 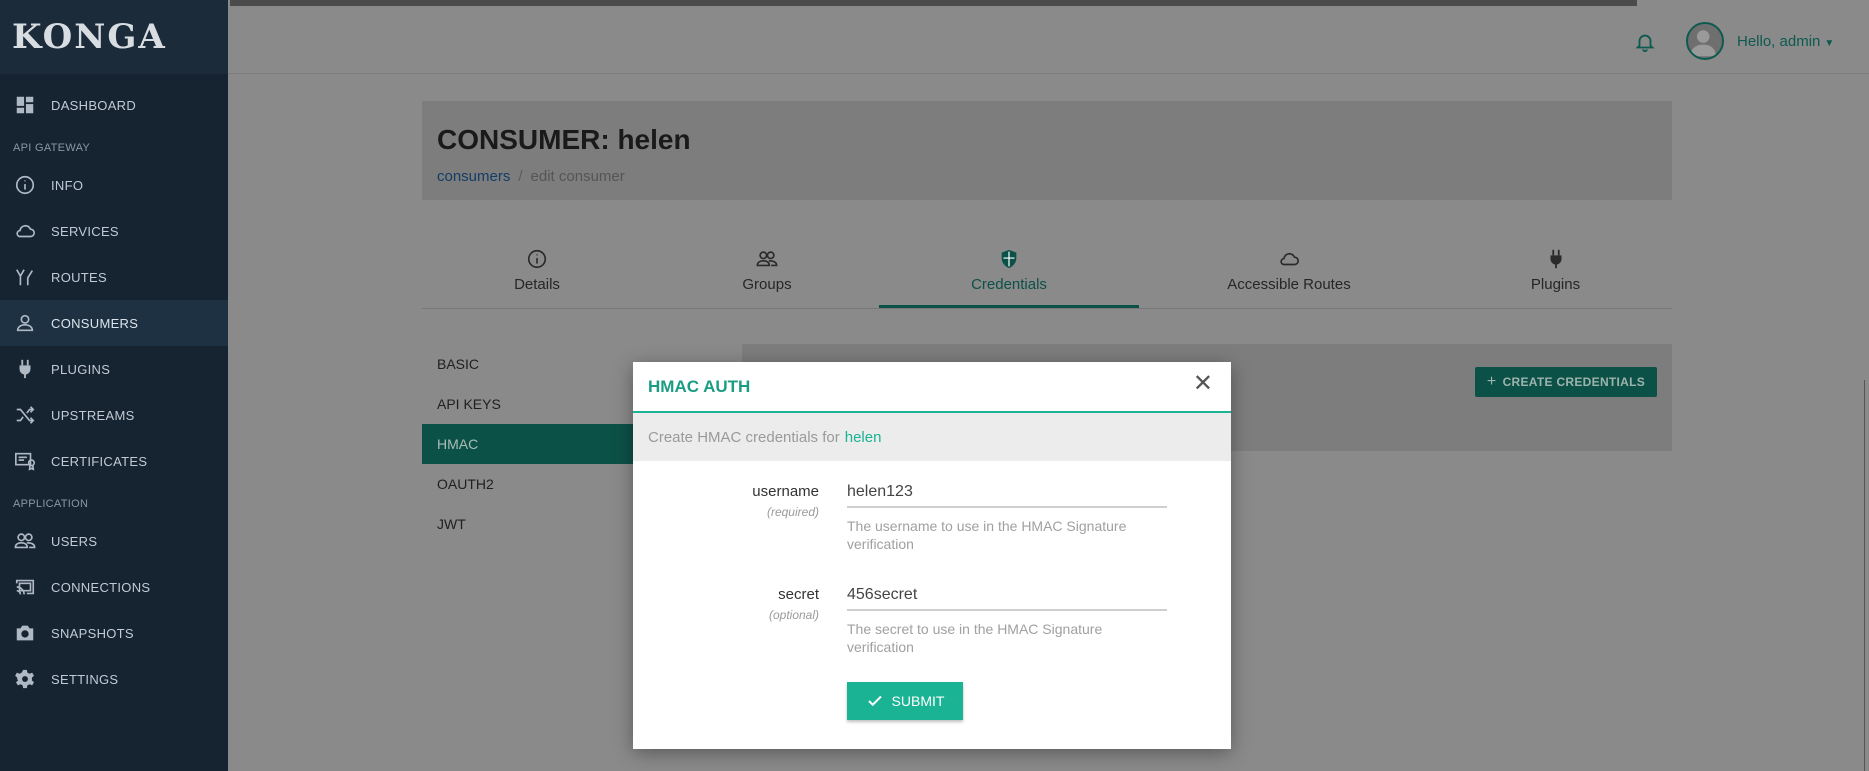 What do you see at coordinates (1705, 41) in the screenshot?
I see `avatar` at bounding box center [1705, 41].